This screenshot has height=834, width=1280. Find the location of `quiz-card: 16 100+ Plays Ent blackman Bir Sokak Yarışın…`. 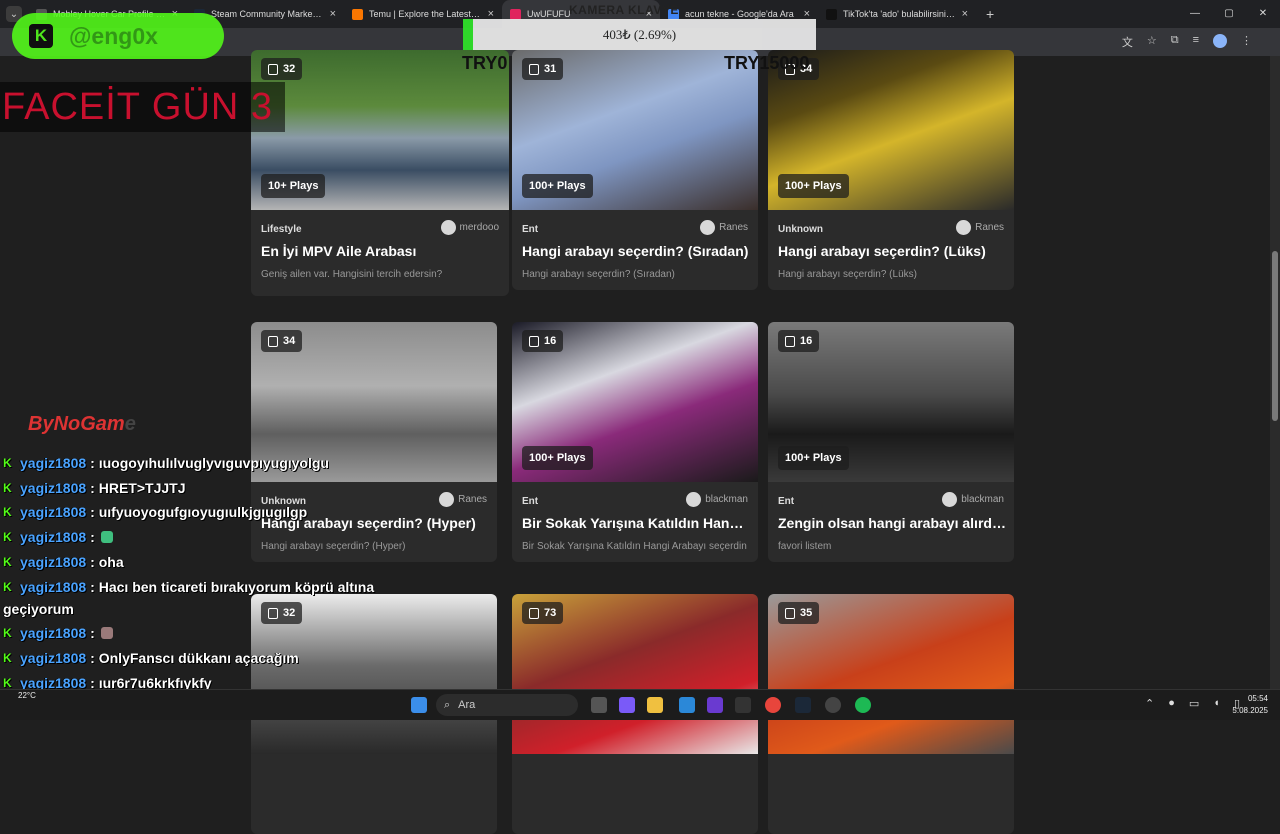

quiz-card: 16 100+ Plays Ent blackman Bir Sokak Yarışın… is located at coordinates (635, 442).